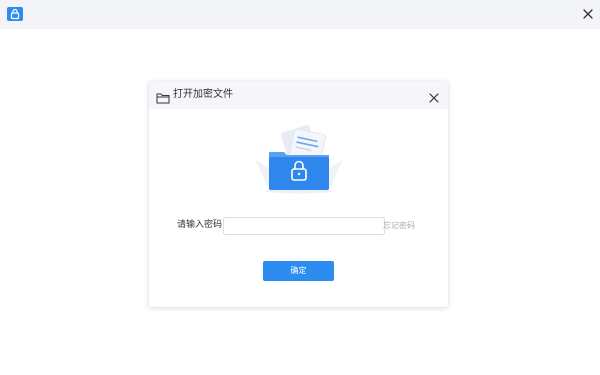  What do you see at coordinates (298, 95) in the screenshot?
I see `dialog-header: 打开加密文件` at bounding box center [298, 95].